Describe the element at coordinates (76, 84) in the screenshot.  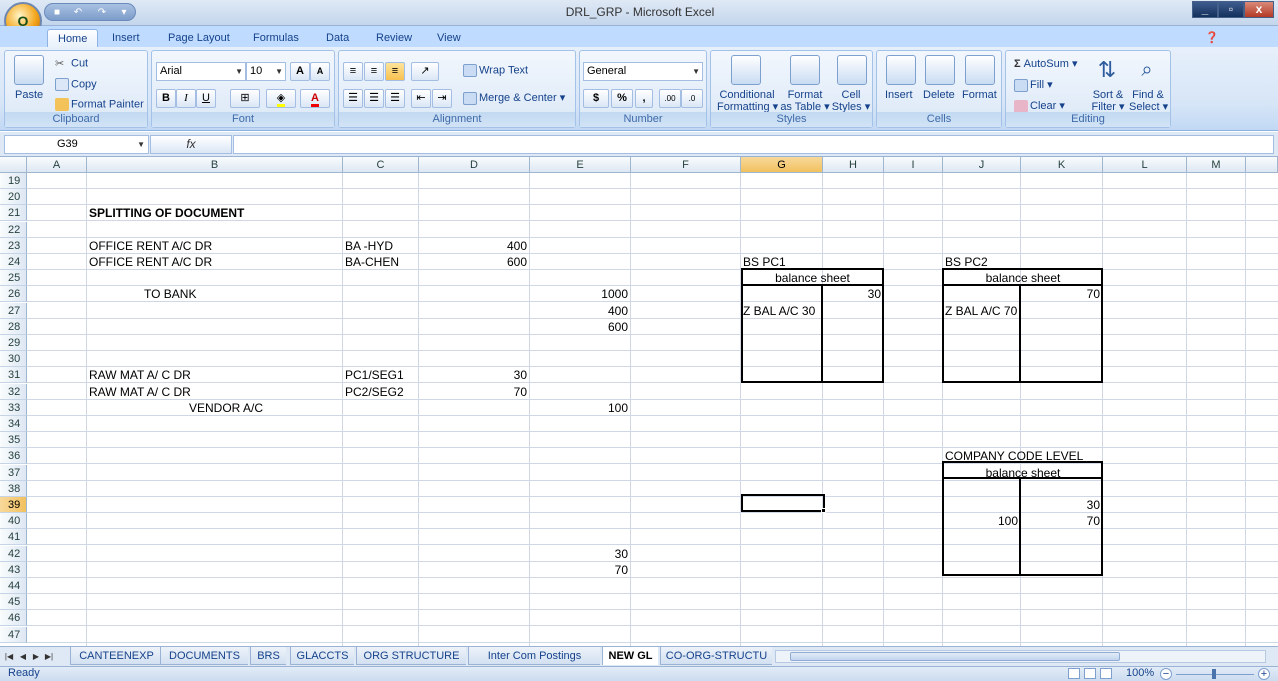
I see `copy-button: Copy` at that location.